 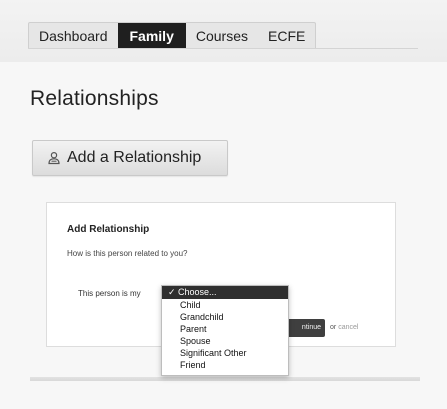 What do you see at coordinates (172, 292) in the screenshot?
I see `check-icon: ✓` at bounding box center [172, 292].